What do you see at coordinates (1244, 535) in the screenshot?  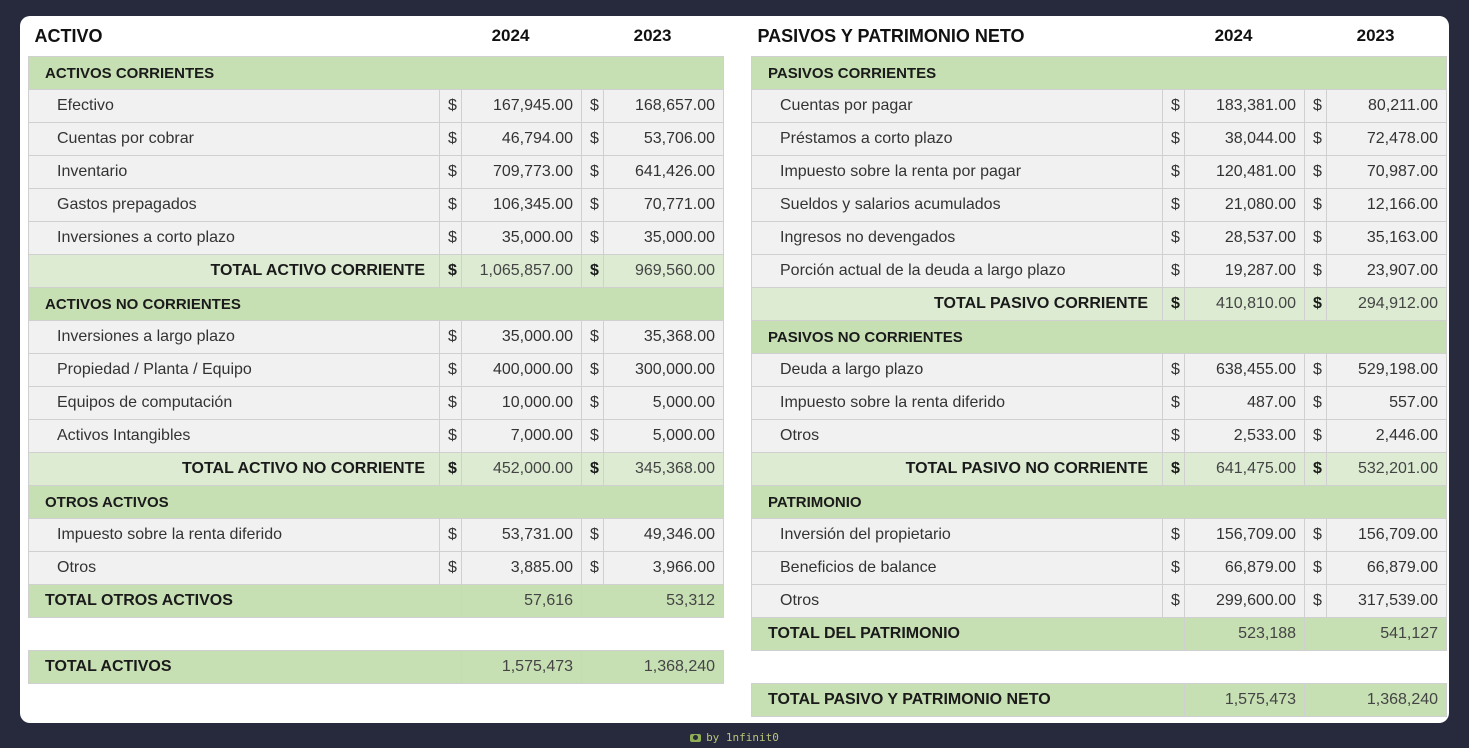 I see `value-2024: 156,709.00` at bounding box center [1244, 535].